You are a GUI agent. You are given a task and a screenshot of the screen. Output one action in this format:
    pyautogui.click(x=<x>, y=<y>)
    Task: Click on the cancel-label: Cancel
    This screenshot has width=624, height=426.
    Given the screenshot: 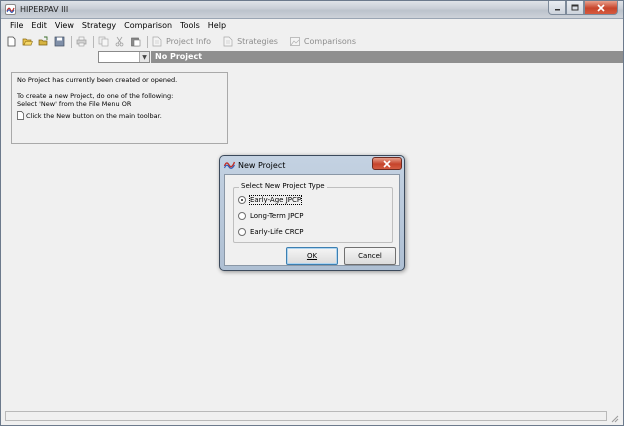 What is the action you would take?
    pyautogui.click(x=370, y=256)
    